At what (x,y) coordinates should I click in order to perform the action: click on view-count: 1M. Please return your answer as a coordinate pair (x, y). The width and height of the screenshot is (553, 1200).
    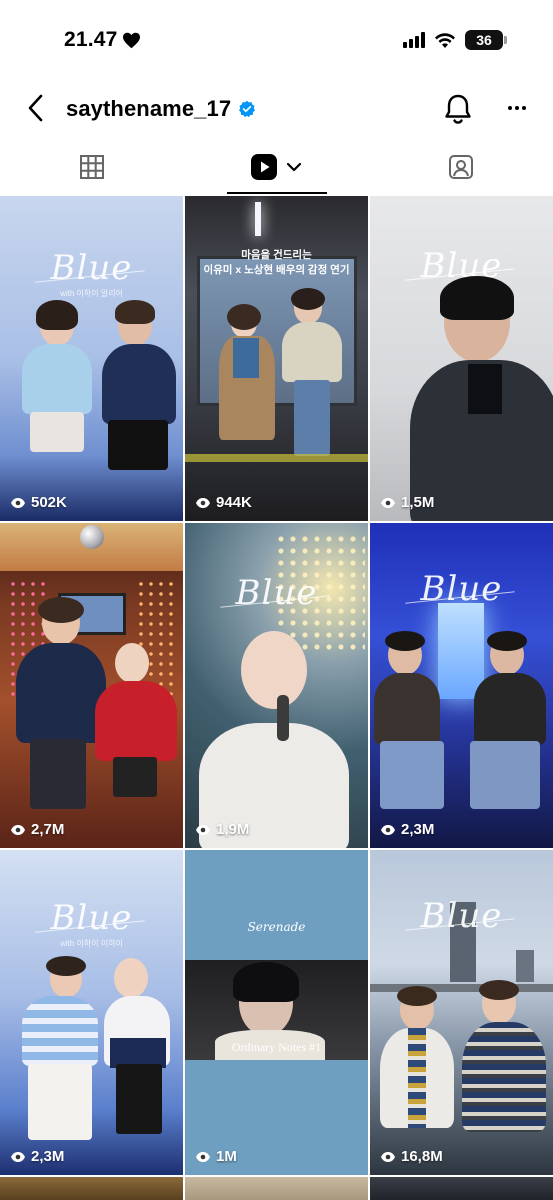
    Looking at the image, I should click on (216, 1156).